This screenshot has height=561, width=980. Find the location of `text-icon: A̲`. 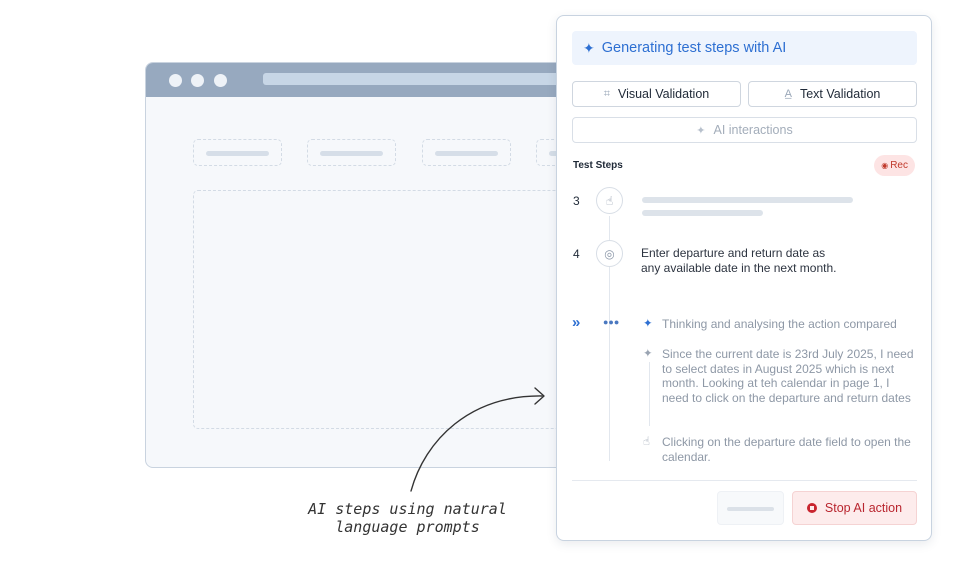

text-icon: A̲ is located at coordinates (788, 94).